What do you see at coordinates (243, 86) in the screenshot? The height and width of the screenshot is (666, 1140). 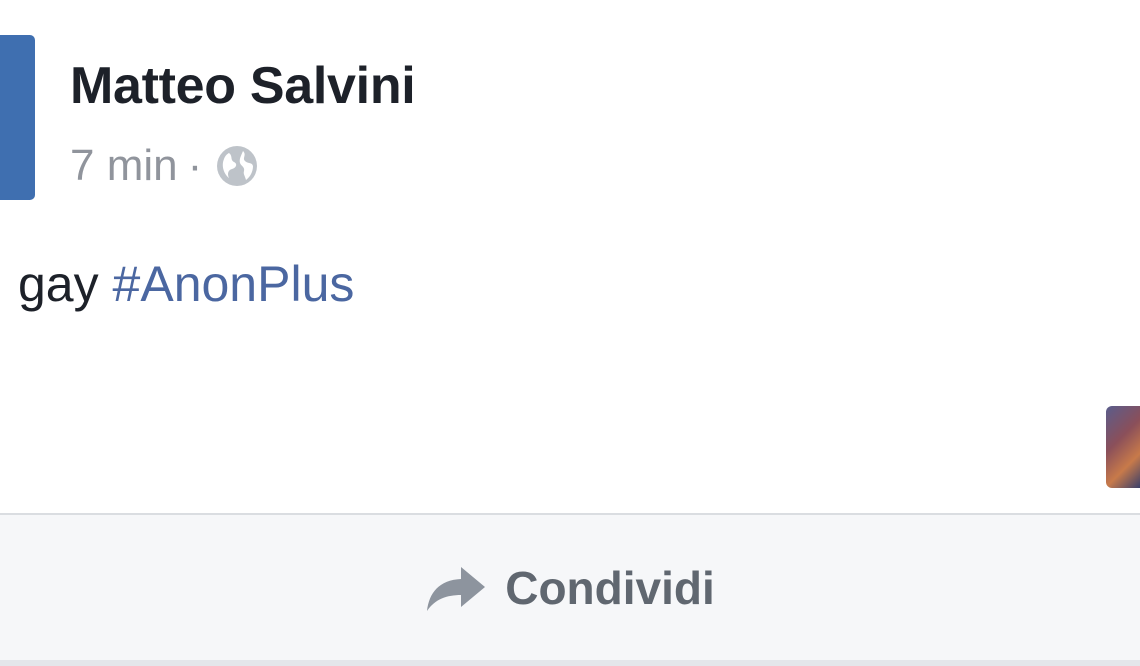 I see `post-author-name: Matteo Salvini` at bounding box center [243, 86].